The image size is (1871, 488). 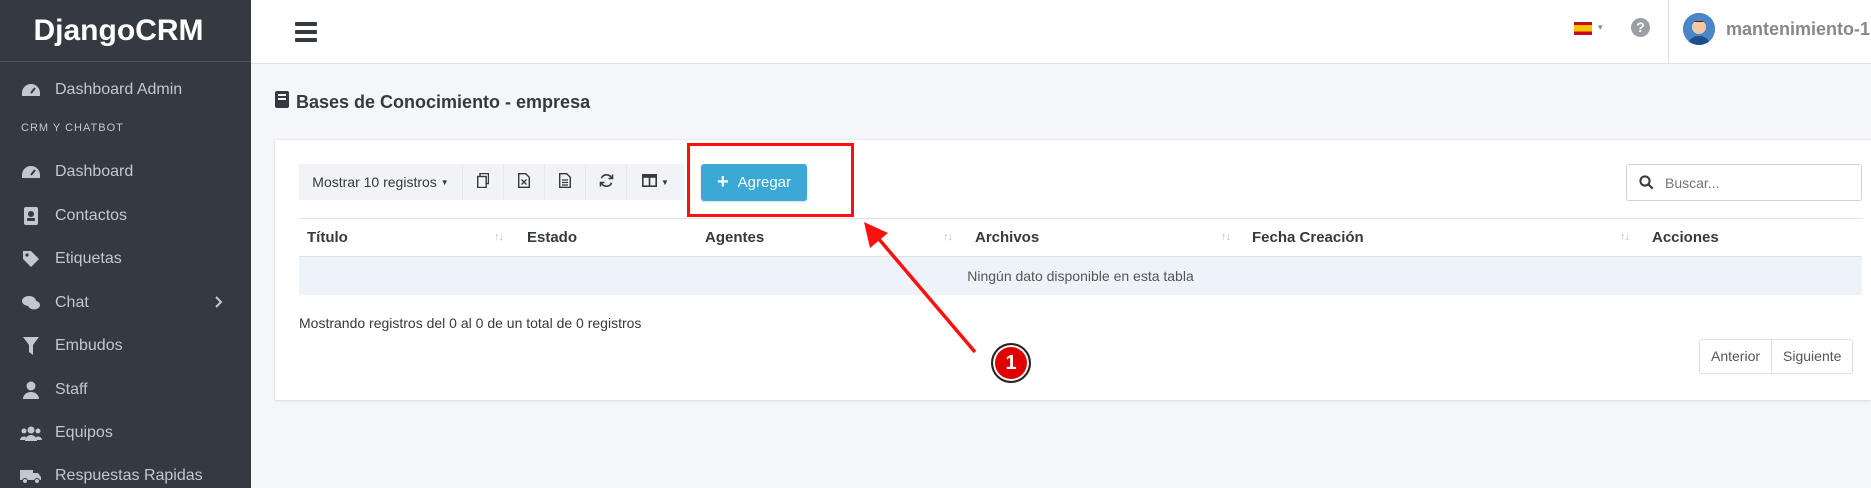 I want to click on refresh-button, so click(x=606, y=182).